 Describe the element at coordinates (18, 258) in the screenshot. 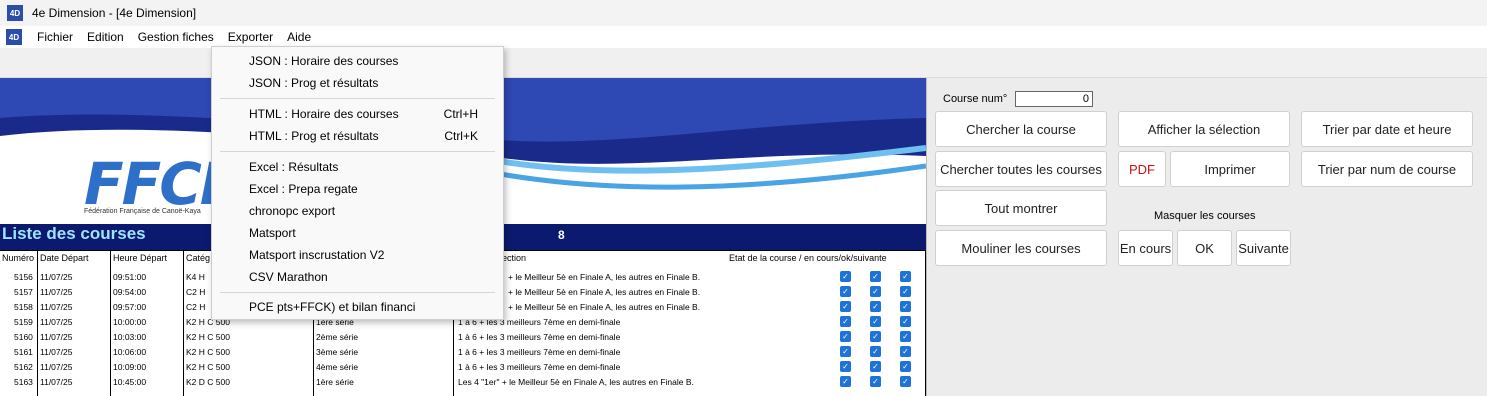

I see `col-header-numero: Numéro` at that location.